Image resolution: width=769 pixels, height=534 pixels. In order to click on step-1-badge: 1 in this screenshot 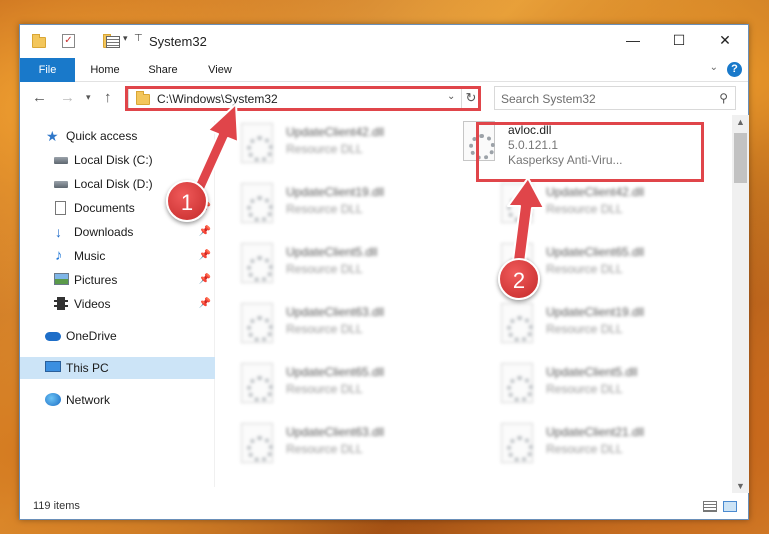, I will do `click(187, 201)`.